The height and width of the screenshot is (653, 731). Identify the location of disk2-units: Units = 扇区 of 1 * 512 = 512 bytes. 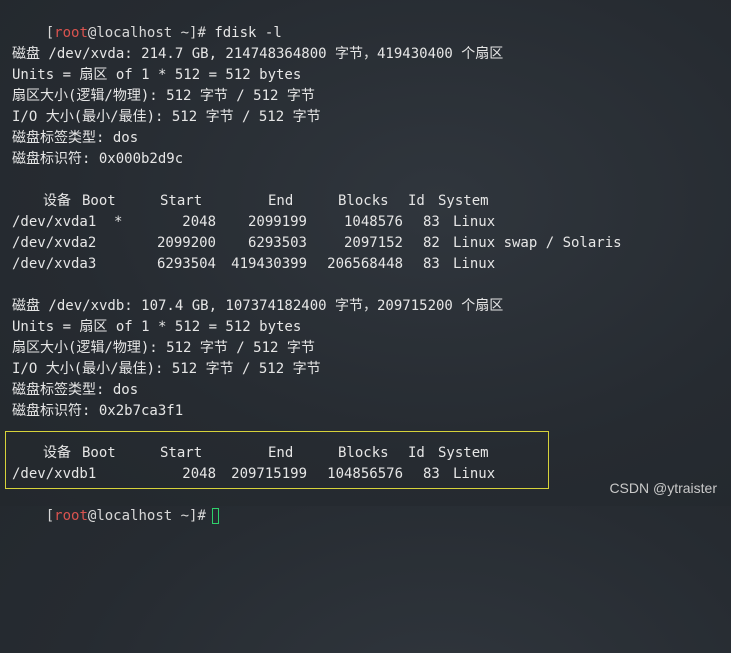
(157, 327).